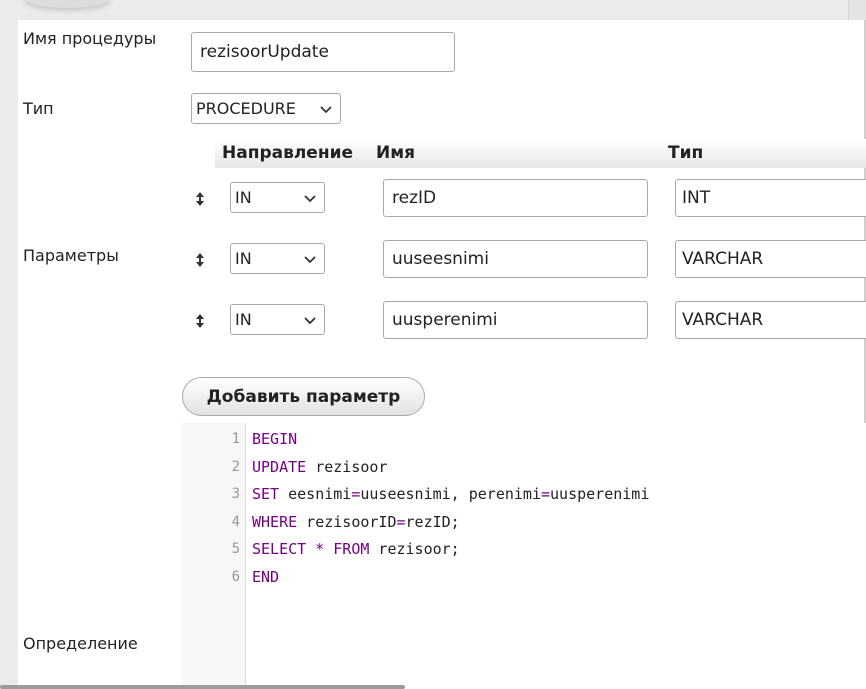 The height and width of the screenshot is (689, 866). Describe the element at coordinates (67, 4) in the screenshot. I see `tab-shadow` at that location.